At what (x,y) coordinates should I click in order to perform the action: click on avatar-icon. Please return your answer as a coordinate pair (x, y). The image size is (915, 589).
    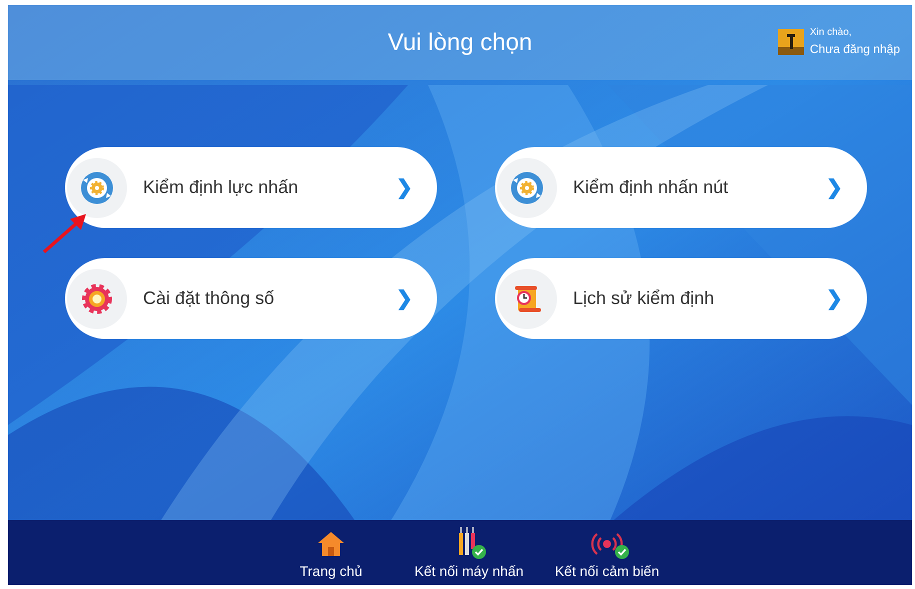
    Looking at the image, I should click on (791, 41).